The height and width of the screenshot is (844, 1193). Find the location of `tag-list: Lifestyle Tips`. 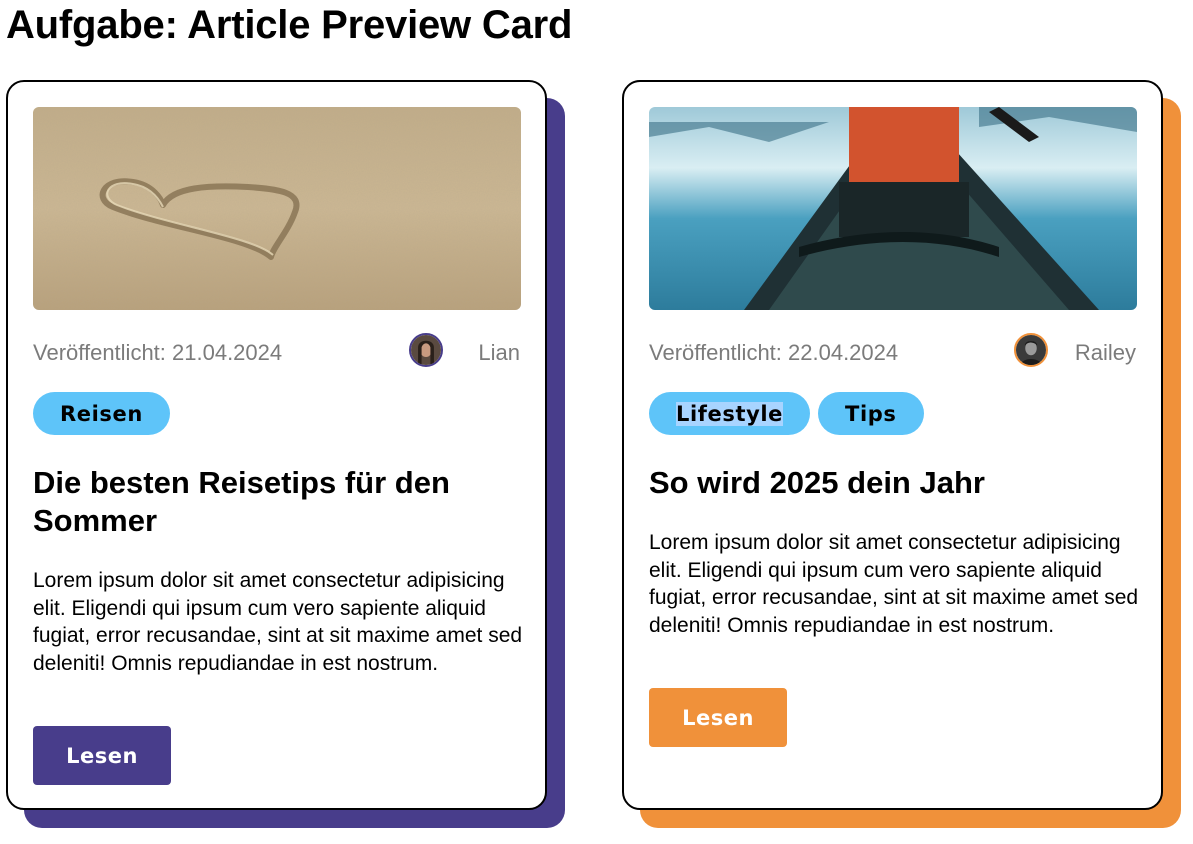

tag-list: Lifestyle Tips is located at coordinates (786, 413).